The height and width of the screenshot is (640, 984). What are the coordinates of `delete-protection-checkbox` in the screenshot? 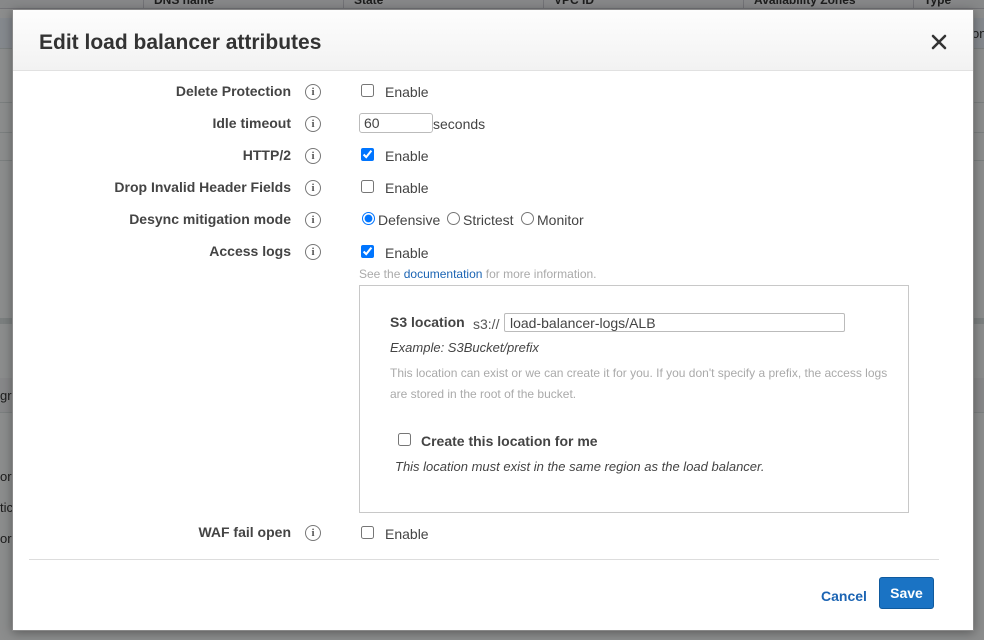 It's located at (367, 90).